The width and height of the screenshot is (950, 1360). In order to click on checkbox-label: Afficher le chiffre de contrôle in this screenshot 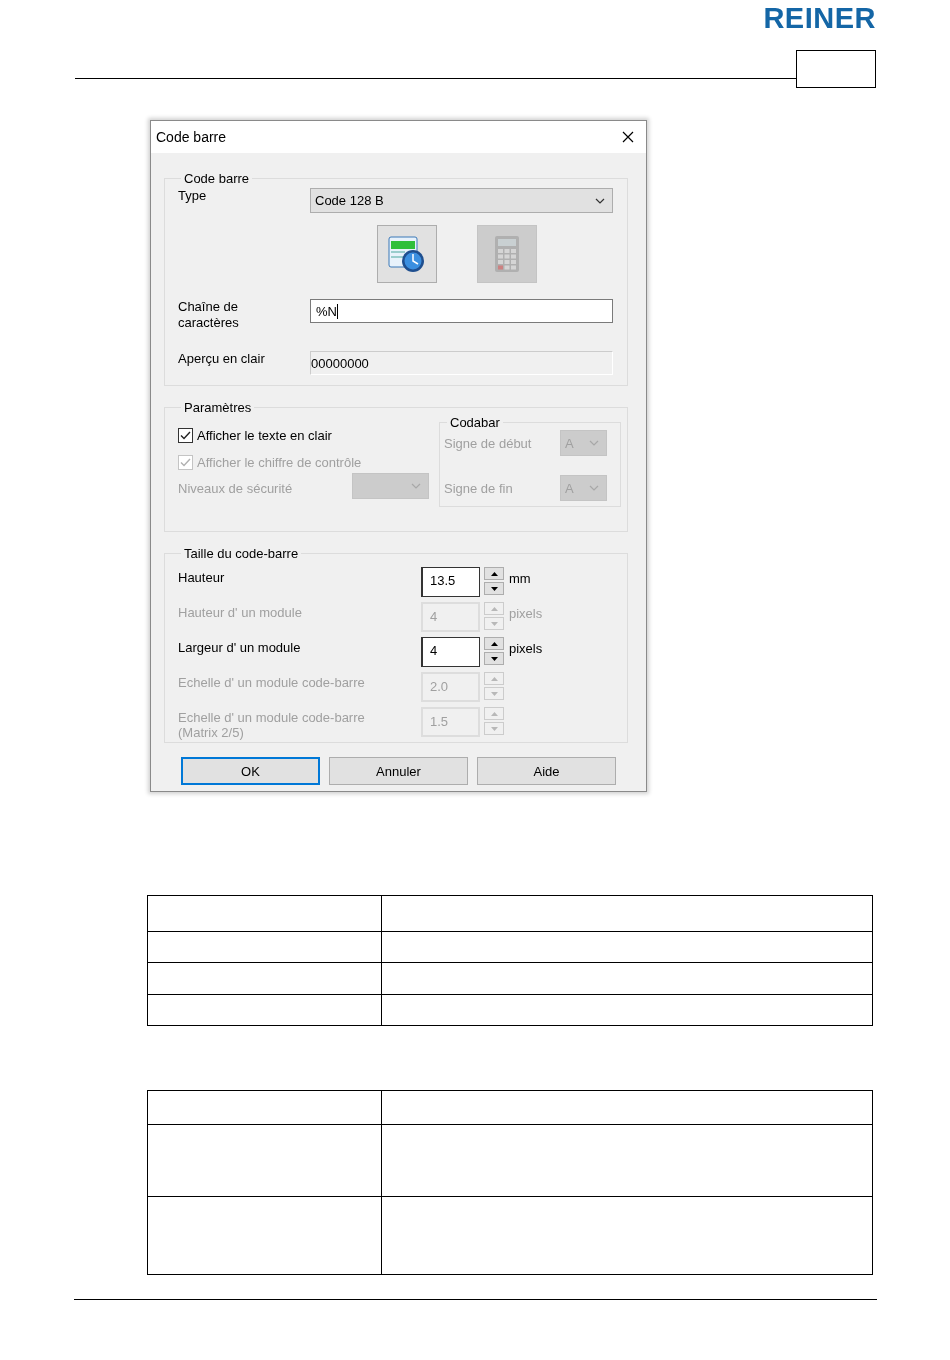, I will do `click(279, 462)`.